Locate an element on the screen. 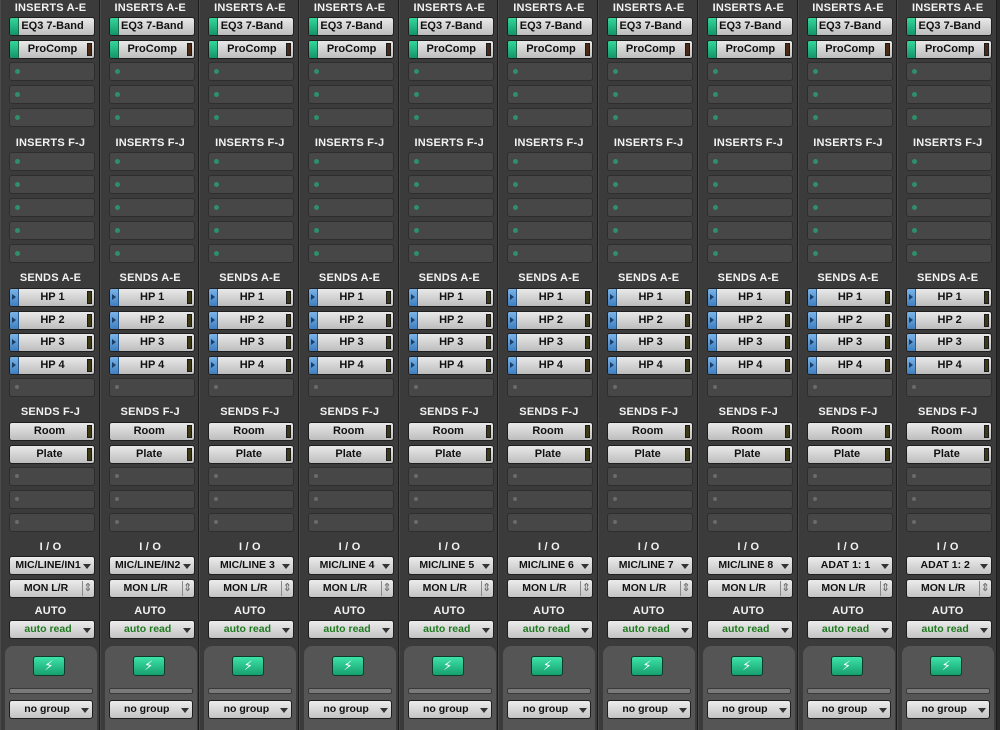  output-selector: MON L/R ⇕ is located at coordinates (949, 588).